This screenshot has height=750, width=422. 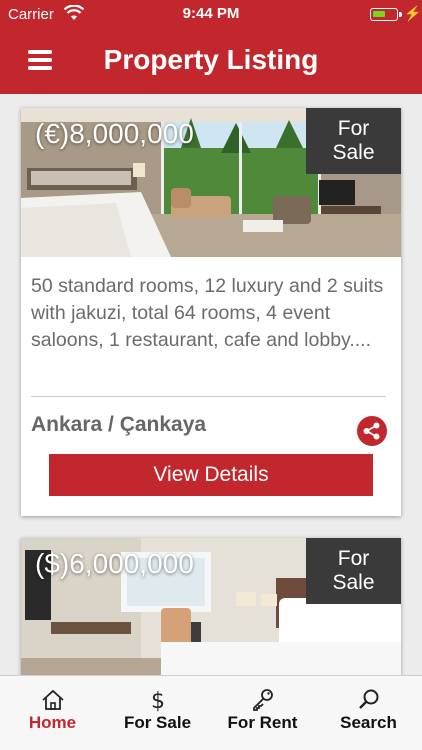 I want to click on tab-search: Search, so click(x=368, y=713).